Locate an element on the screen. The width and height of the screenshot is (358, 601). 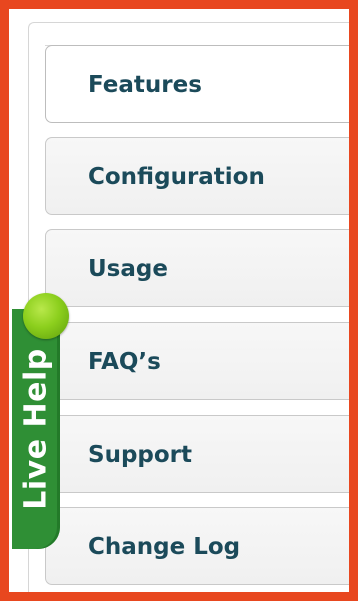
tab-label: Support is located at coordinates (140, 455).